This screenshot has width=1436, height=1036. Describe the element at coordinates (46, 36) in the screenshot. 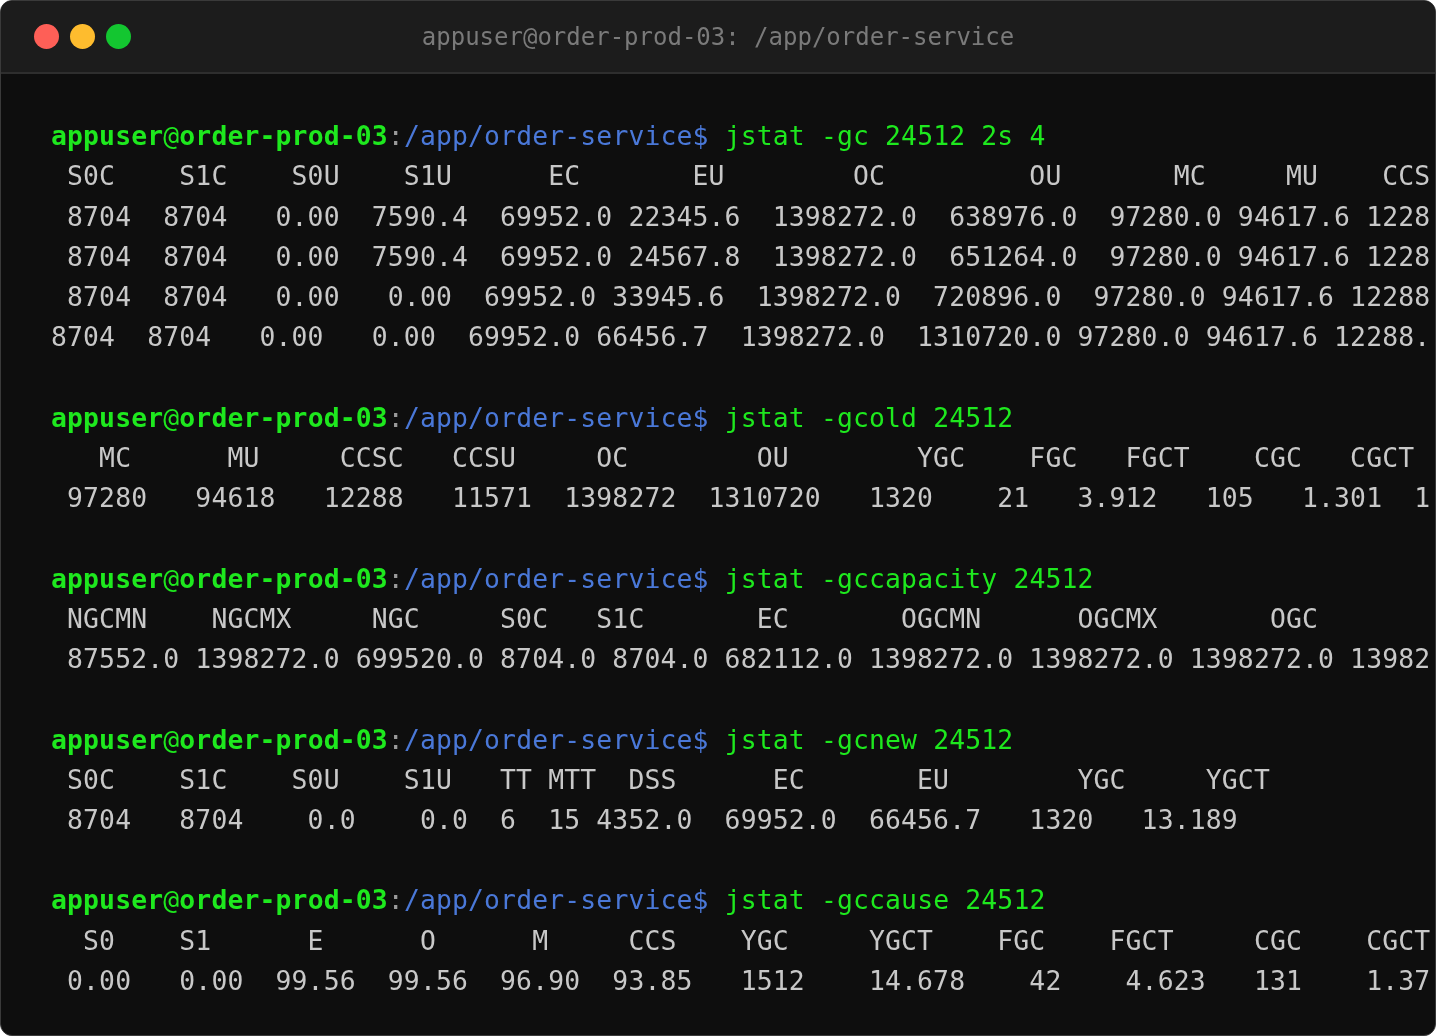

I see `close-button` at that location.